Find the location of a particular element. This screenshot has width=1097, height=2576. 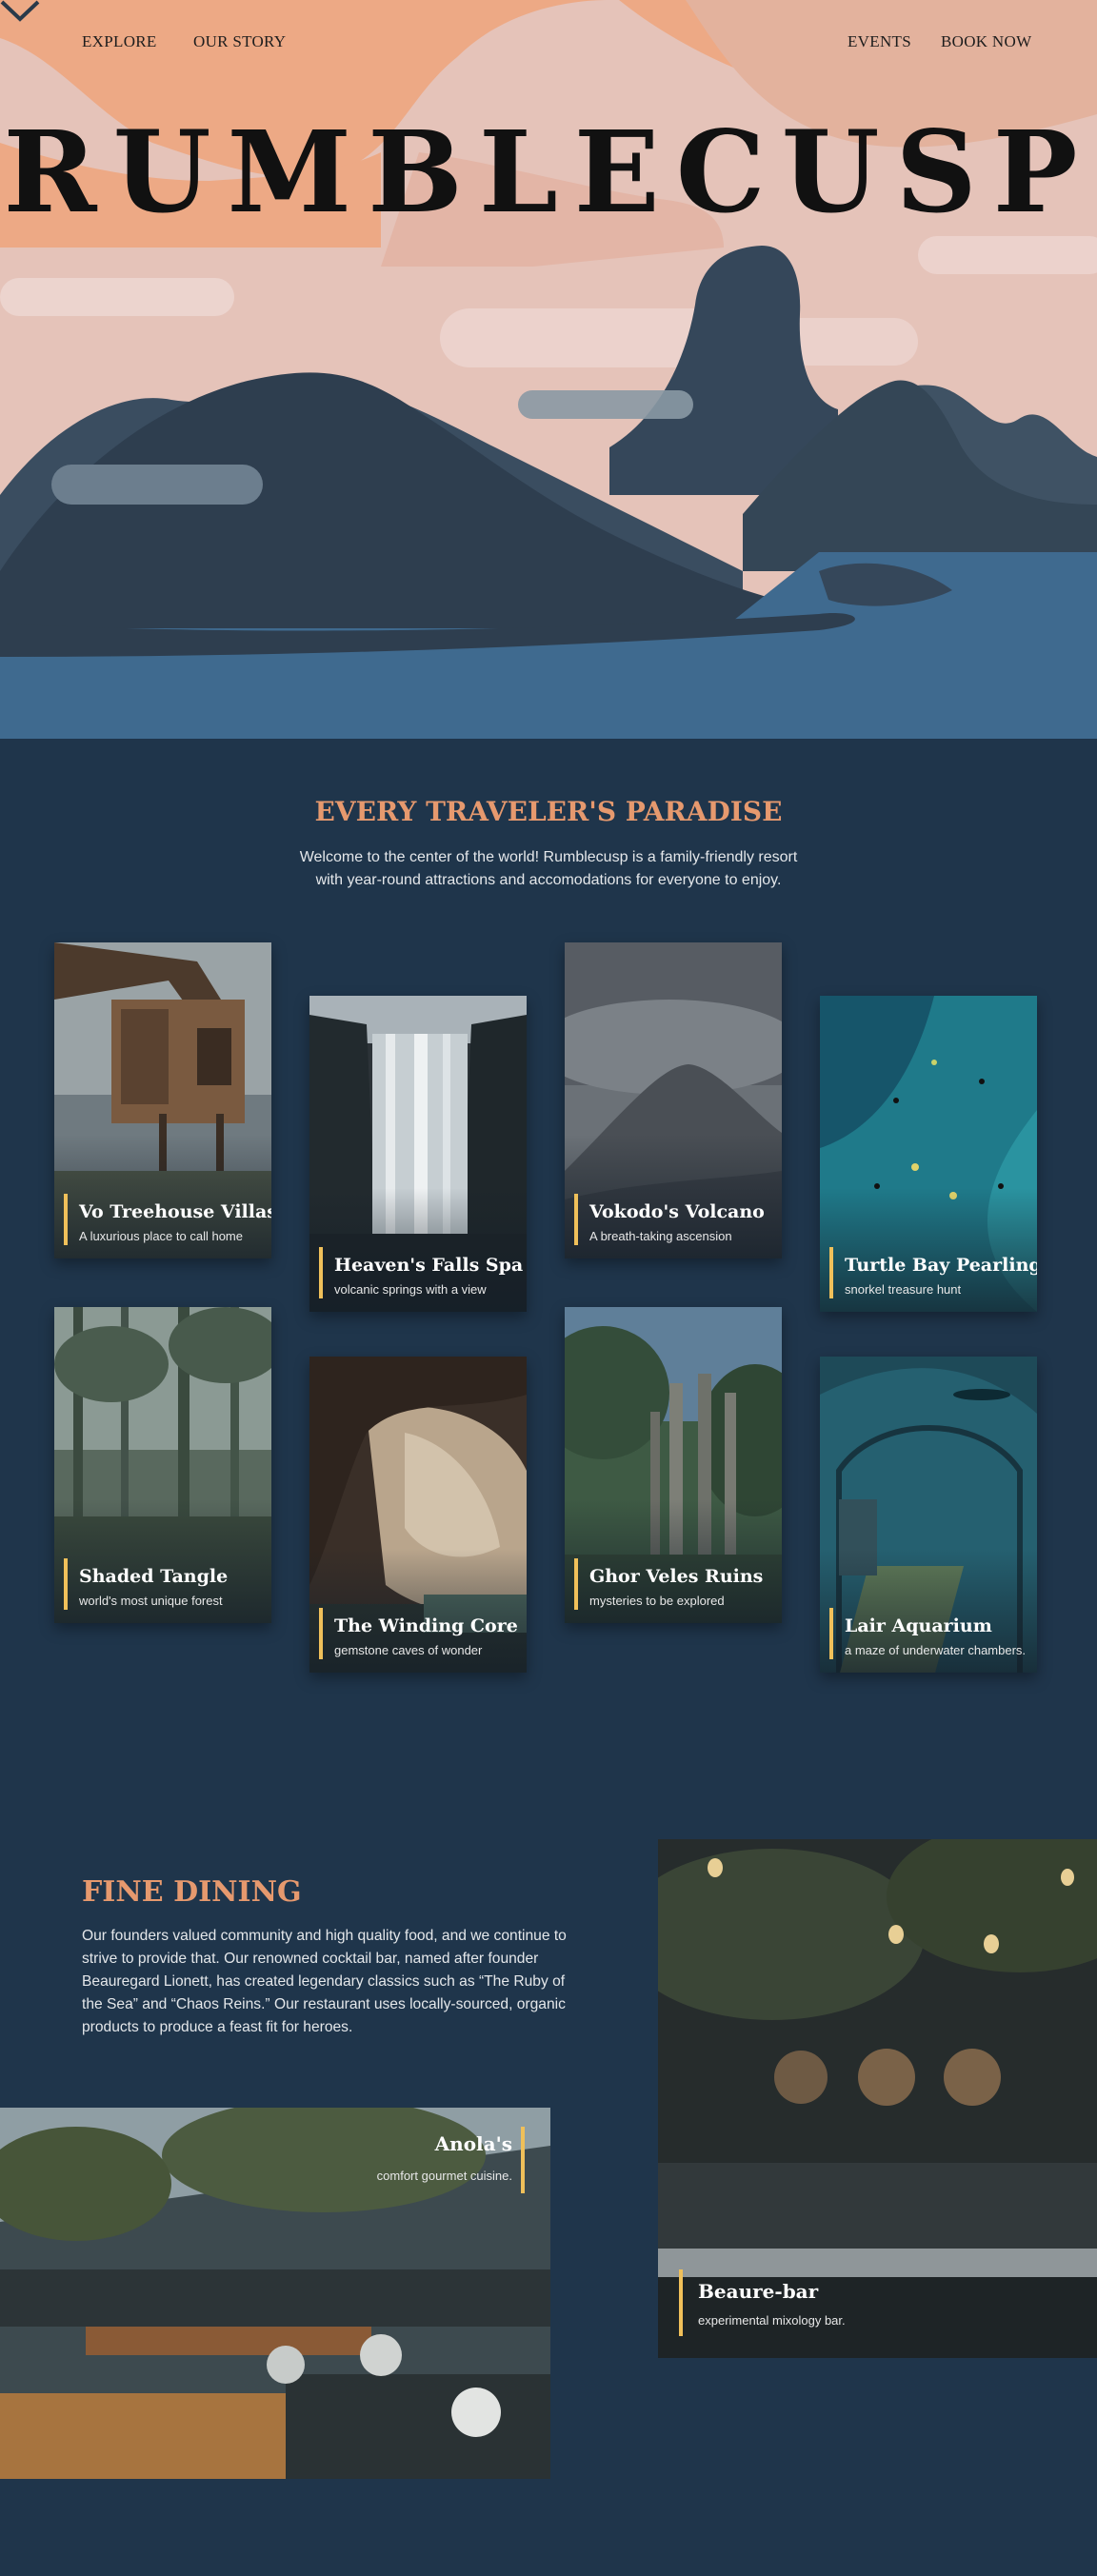

restaurant-description: comfort gourmet cuisine. is located at coordinates (444, 2176).